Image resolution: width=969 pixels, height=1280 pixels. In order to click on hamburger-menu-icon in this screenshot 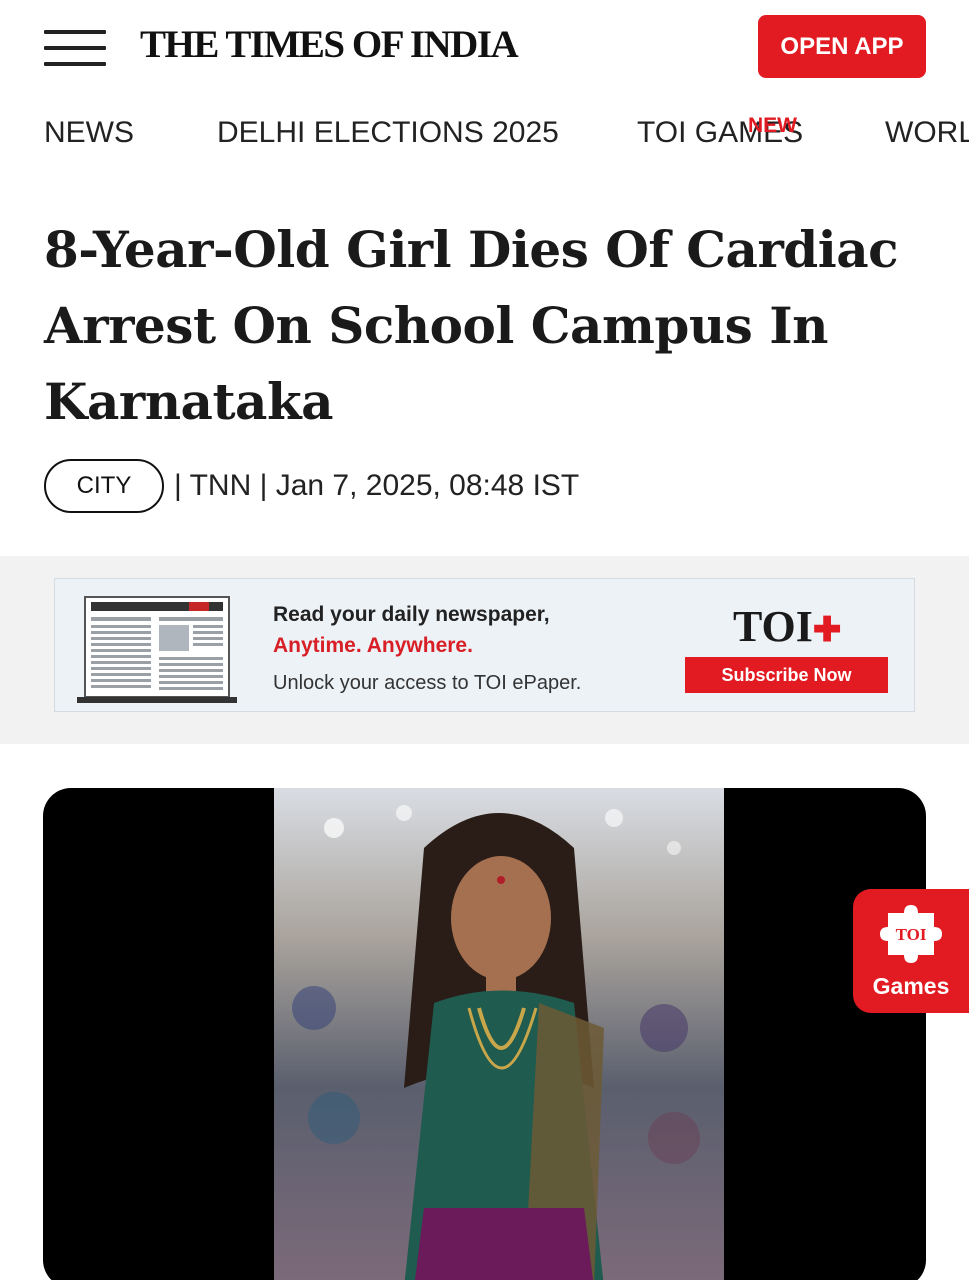, I will do `click(75, 49)`.